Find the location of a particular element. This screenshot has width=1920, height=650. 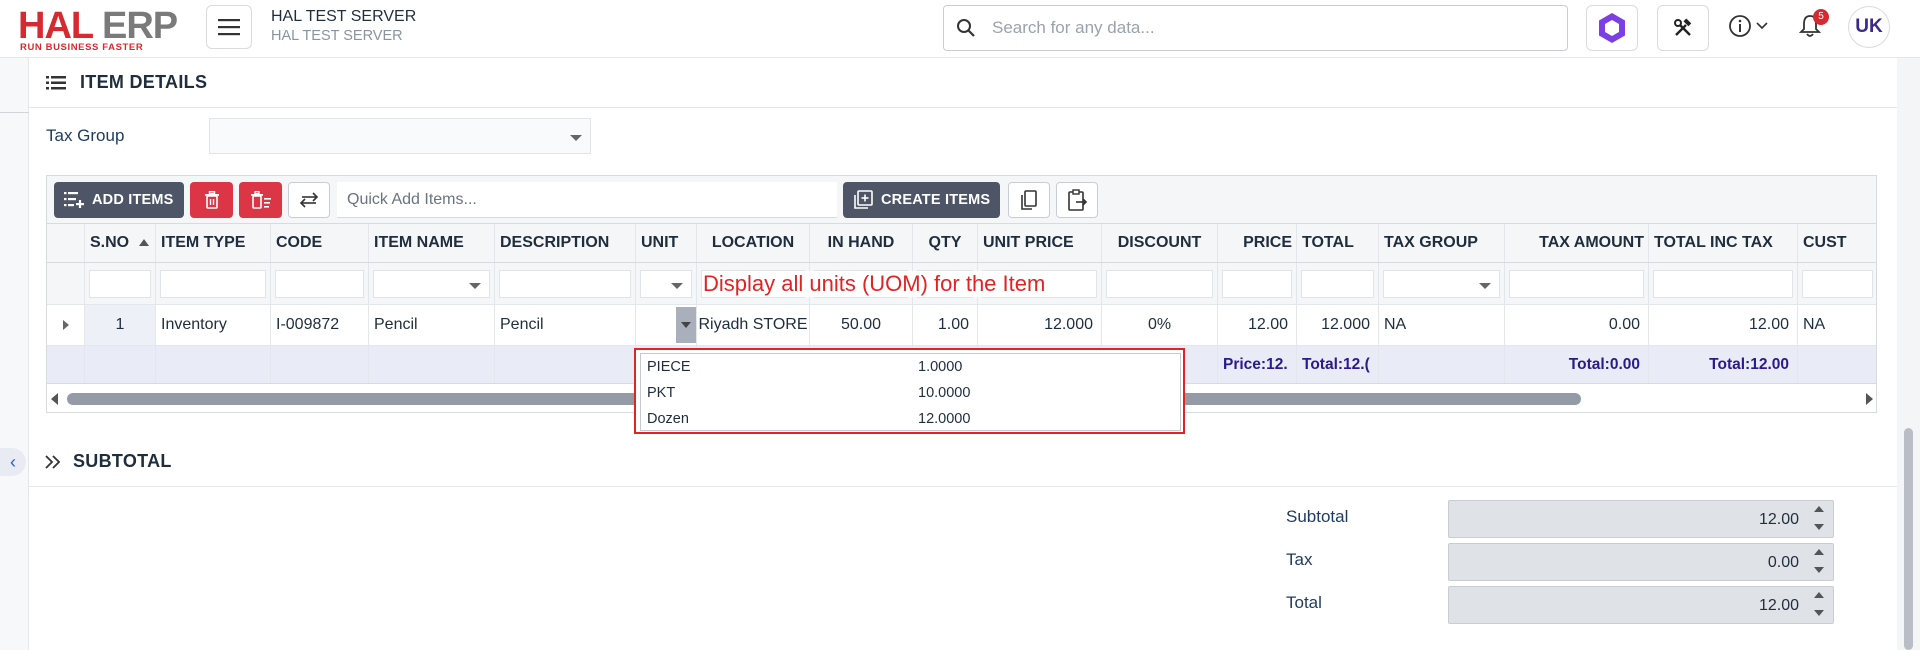

create-items-button: CREATE ITEMS is located at coordinates (922, 200).